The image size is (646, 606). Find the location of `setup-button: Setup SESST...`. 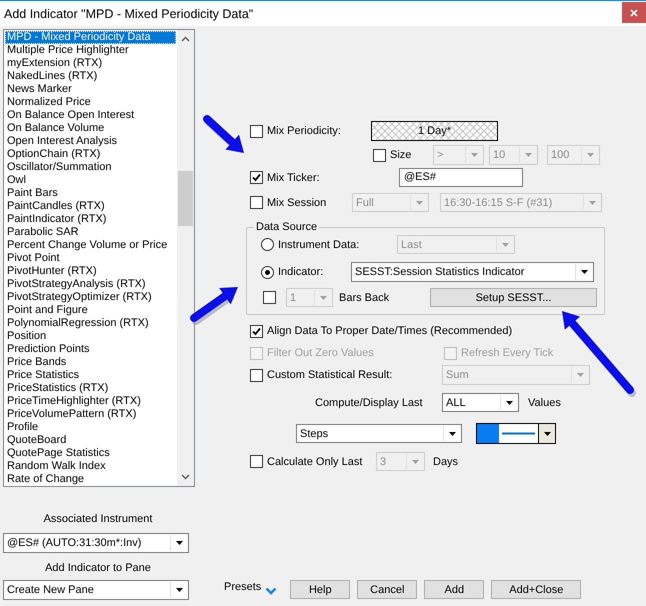

setup-button: Setup SESST... is located at coordinates (513, 297).